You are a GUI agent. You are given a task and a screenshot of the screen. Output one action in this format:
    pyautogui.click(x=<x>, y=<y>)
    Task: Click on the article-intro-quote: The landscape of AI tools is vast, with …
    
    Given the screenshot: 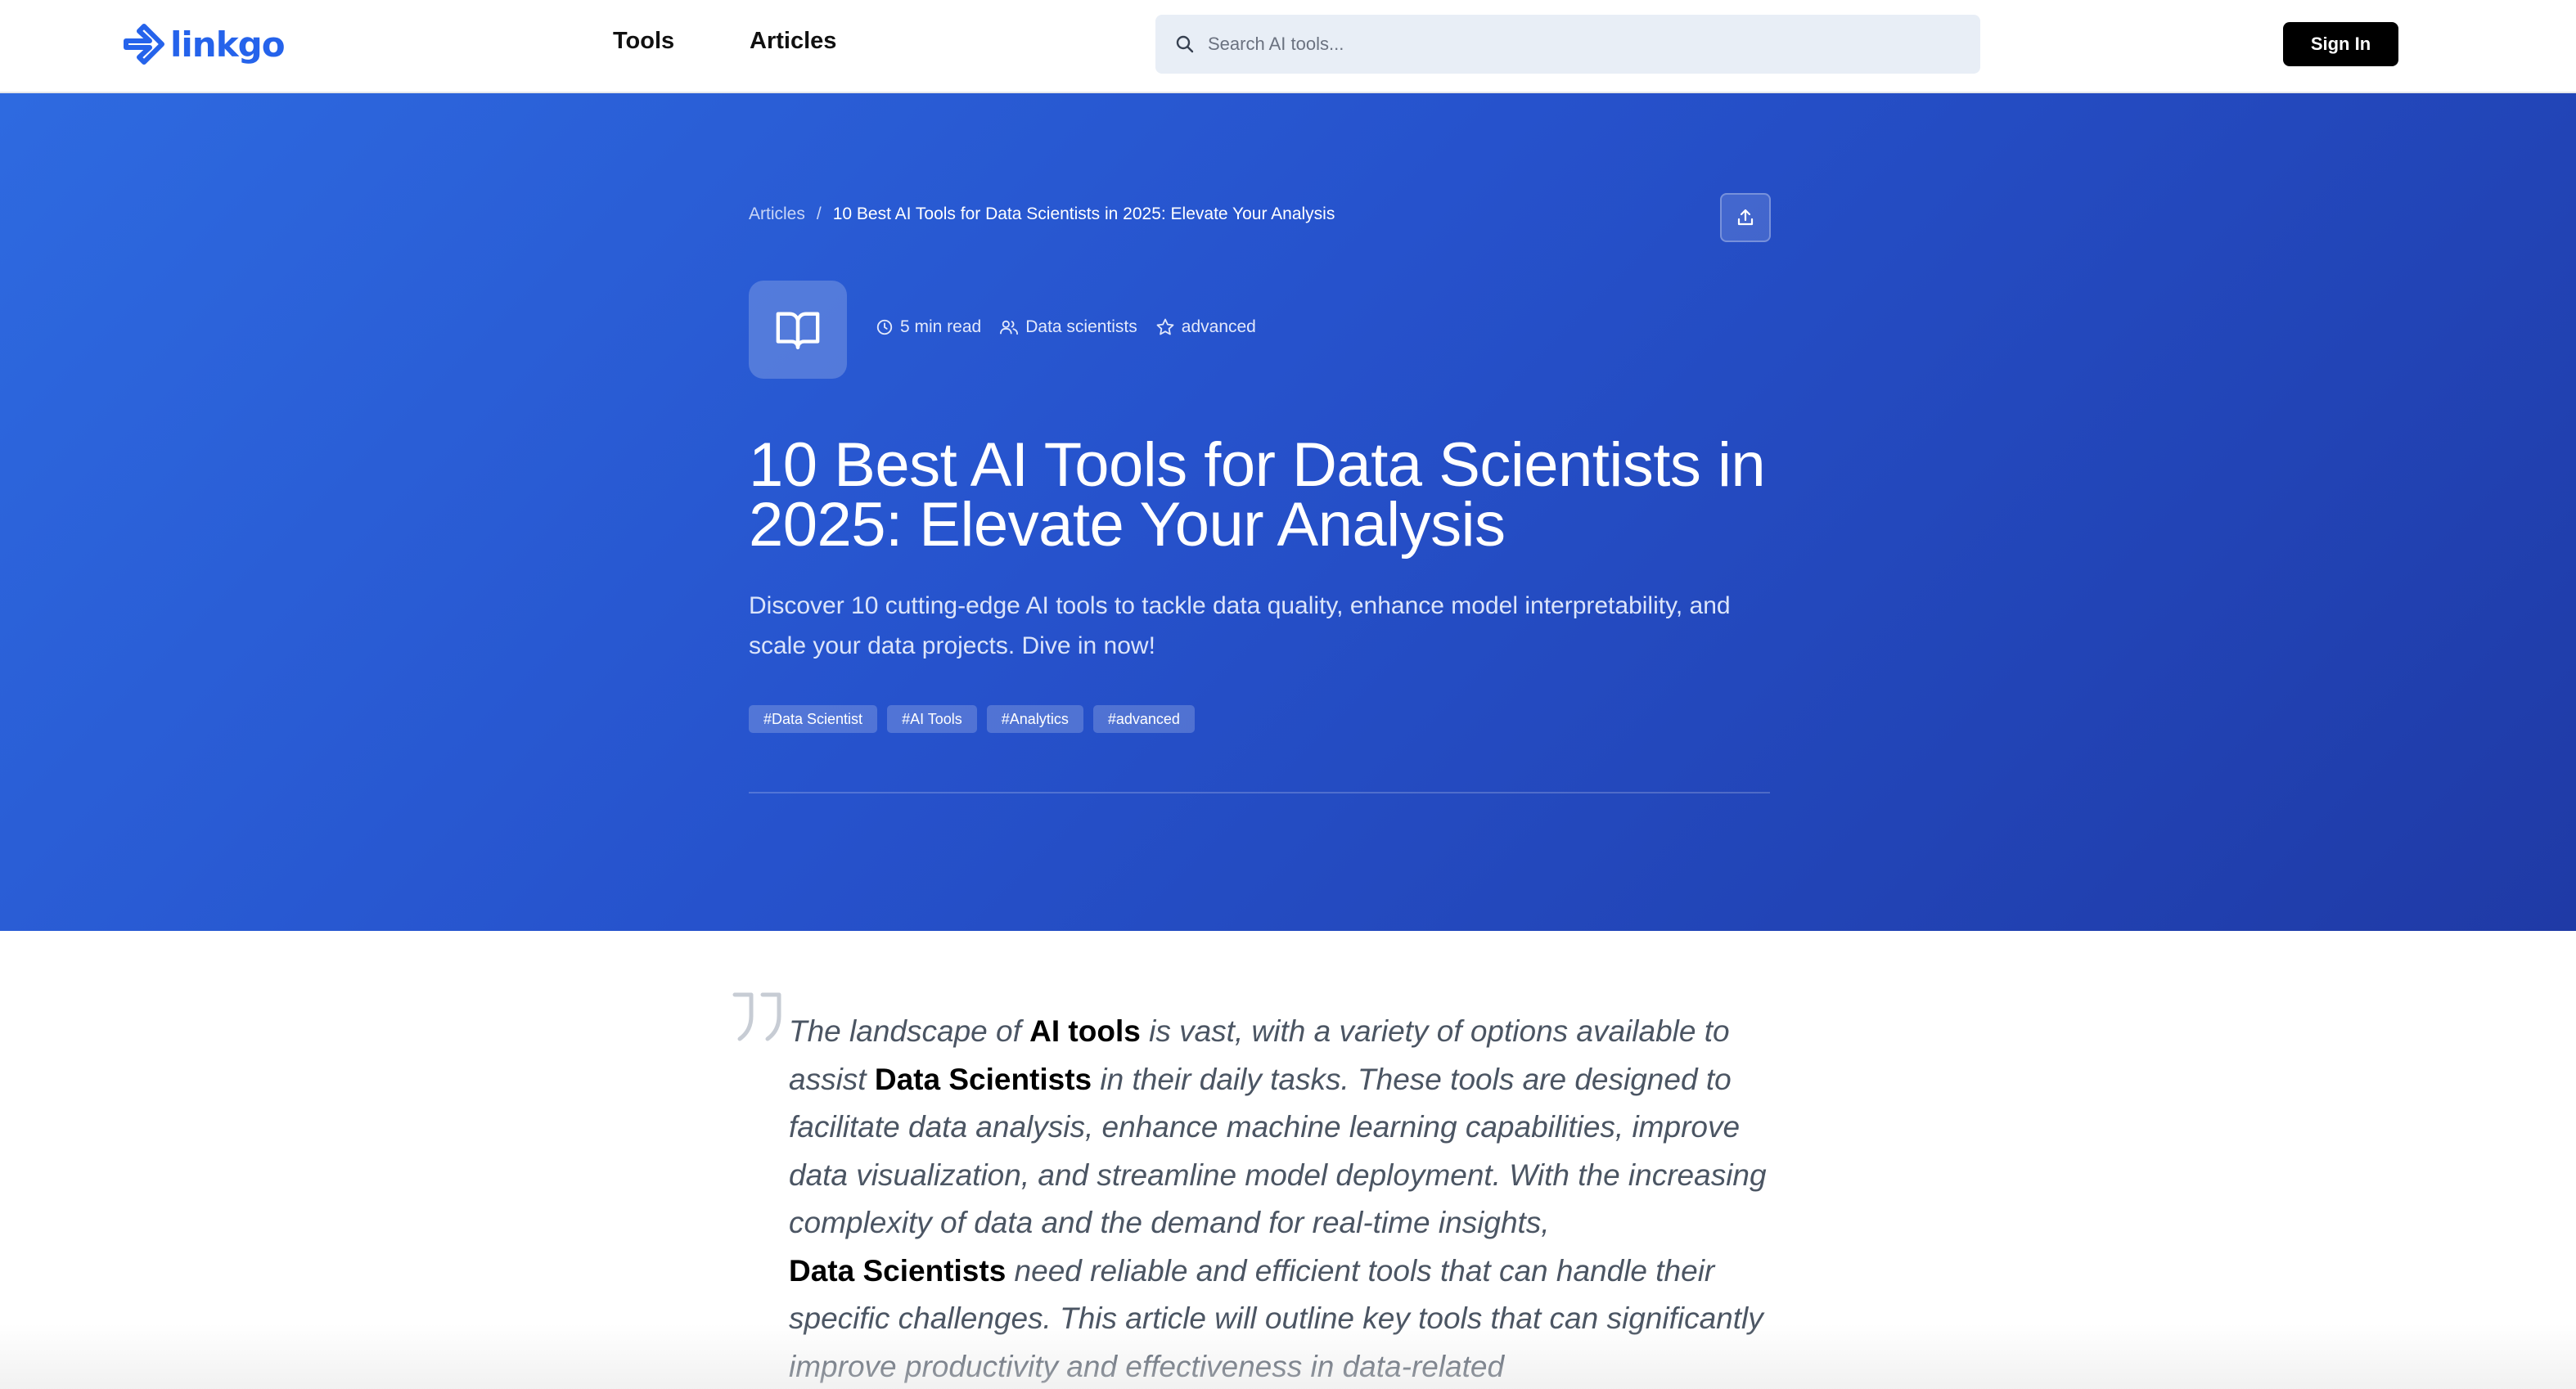 What is the action you would take?
    pyautogui.click(x=1280, y=1199)
    